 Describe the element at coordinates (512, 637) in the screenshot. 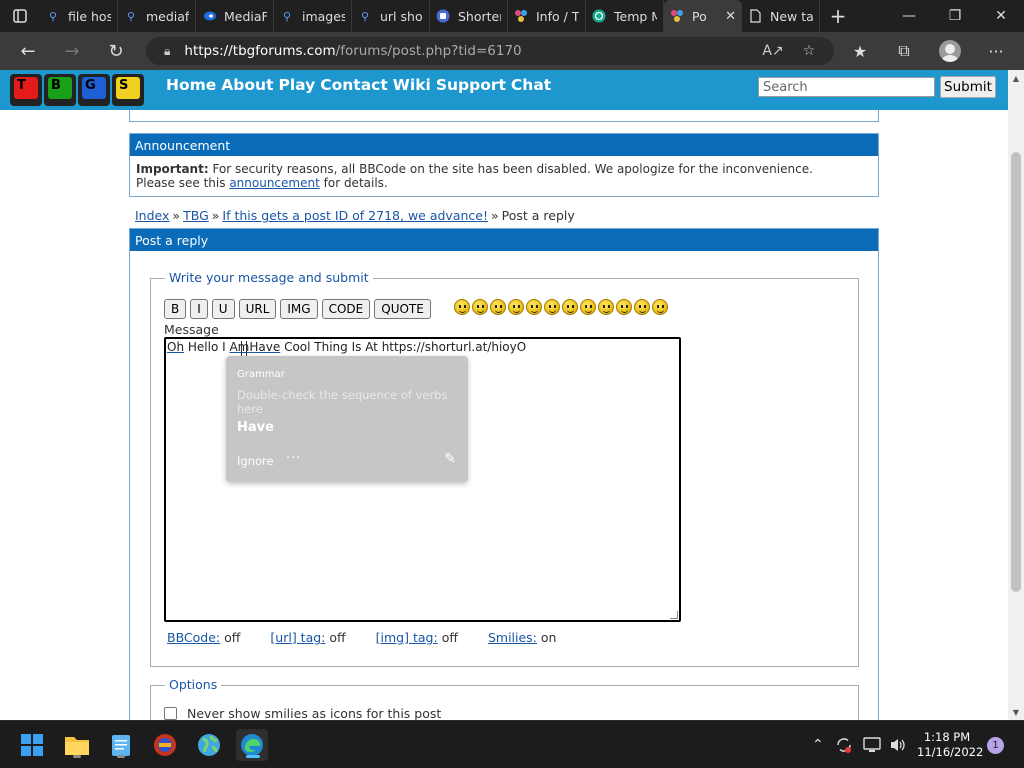

I see `smilies-help-link: Smilies:` at that location.